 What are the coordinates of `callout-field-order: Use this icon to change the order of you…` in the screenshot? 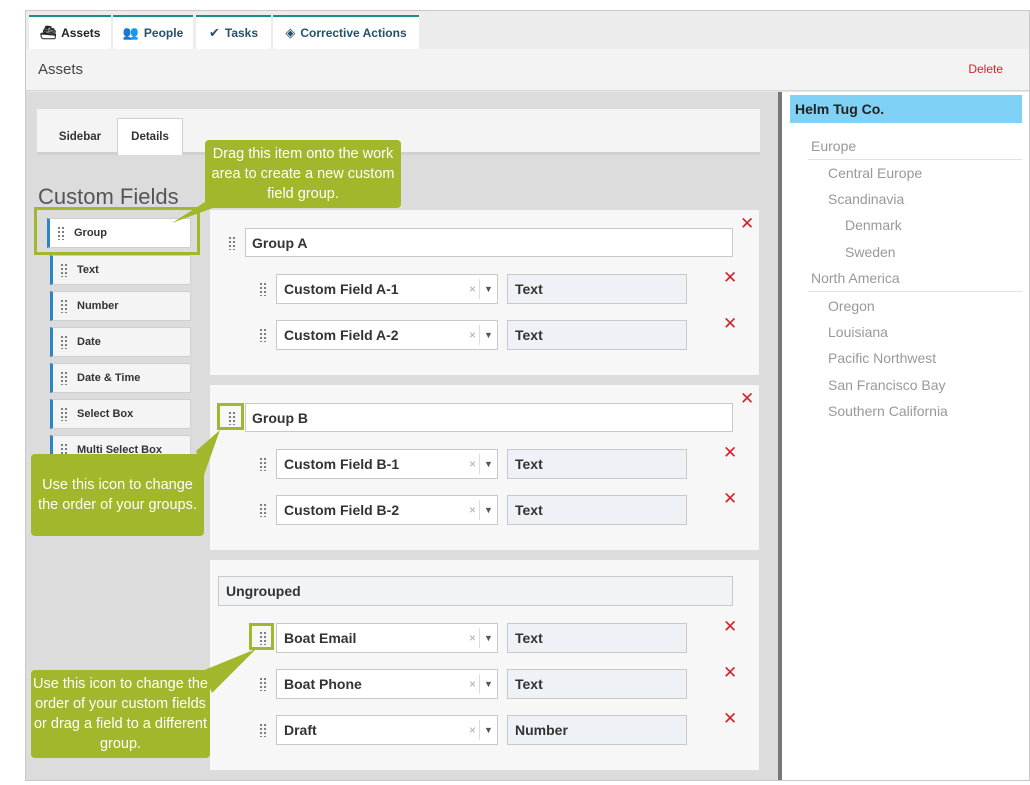 It's located at (120, 714).